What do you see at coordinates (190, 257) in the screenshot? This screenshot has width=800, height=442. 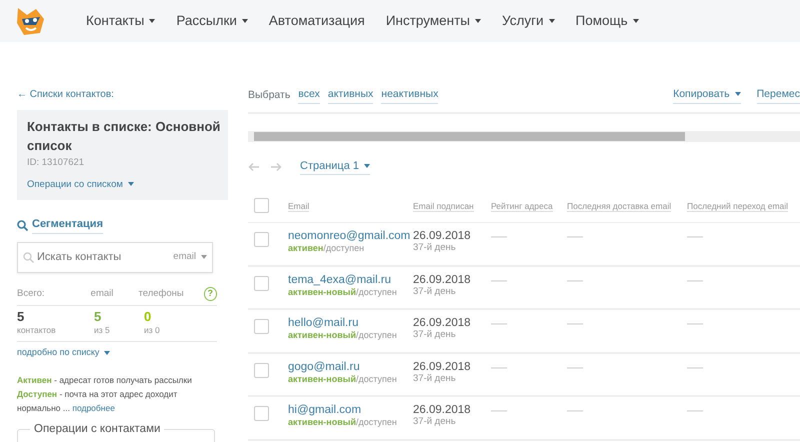 I see `field-select: email` at bounding box center [190, 257].